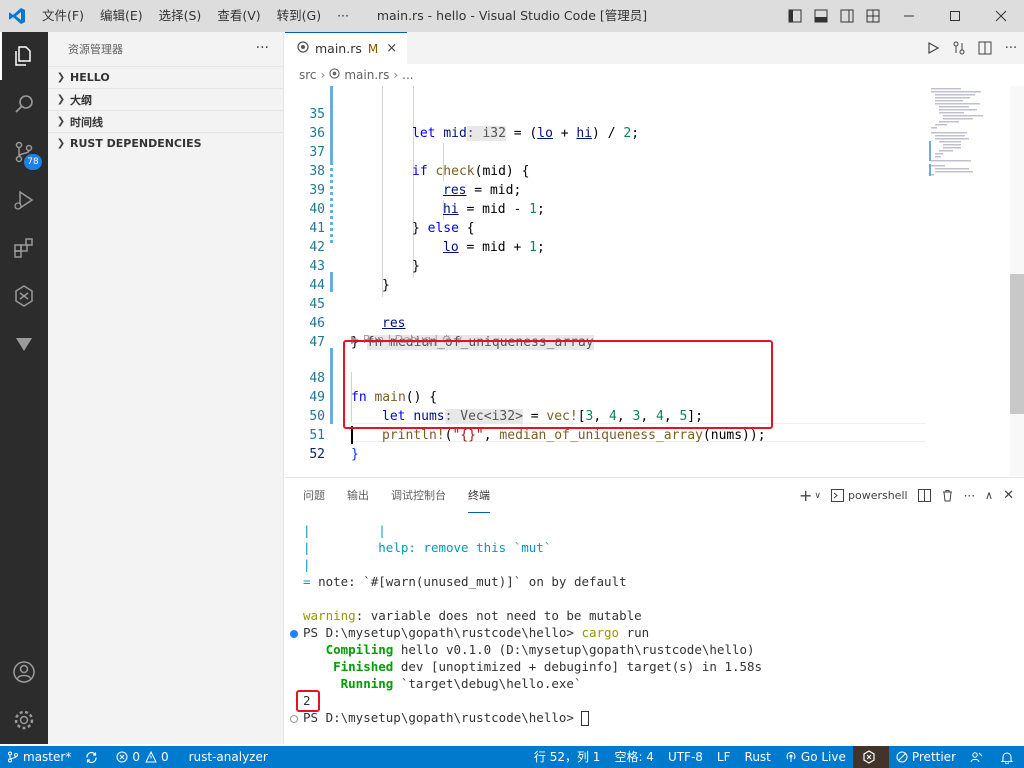  Describe the element at coordinates (1001, 16) in the screenshot. I see `close-window-icon` at that location.